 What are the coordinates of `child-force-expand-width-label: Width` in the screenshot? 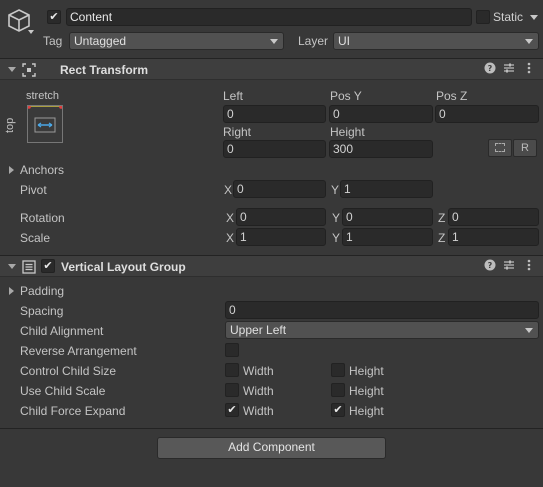 It's located at (258, 411).